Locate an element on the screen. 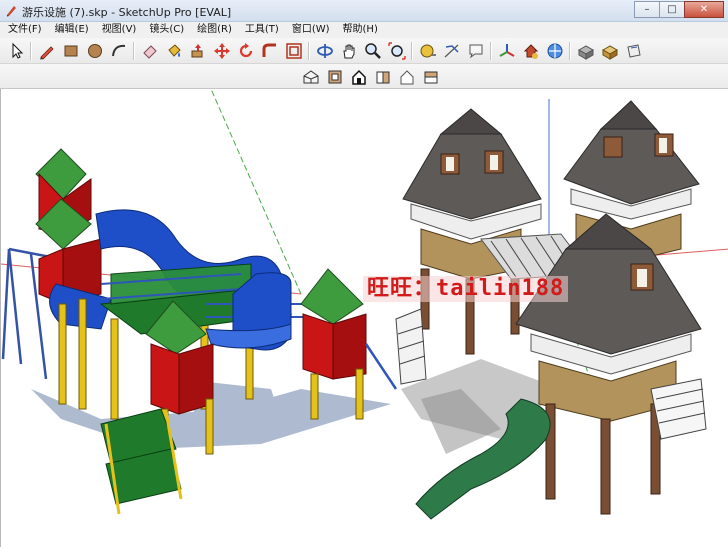 Image resolution: width=728 pixels, height=547 pixels. minimize-button: – is located at coordinates (647, 9).